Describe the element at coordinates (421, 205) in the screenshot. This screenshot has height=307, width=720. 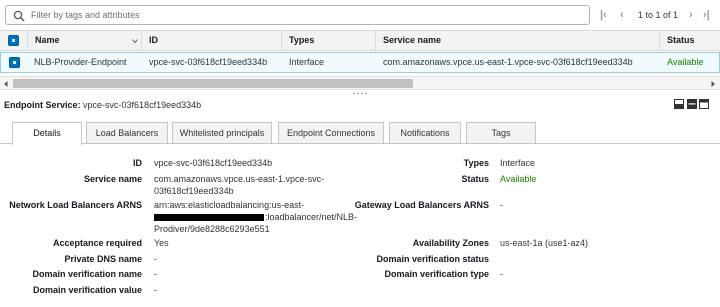
I see `gateway-lb-arns-label: Gateway Load Balancers ARNS` at that location.